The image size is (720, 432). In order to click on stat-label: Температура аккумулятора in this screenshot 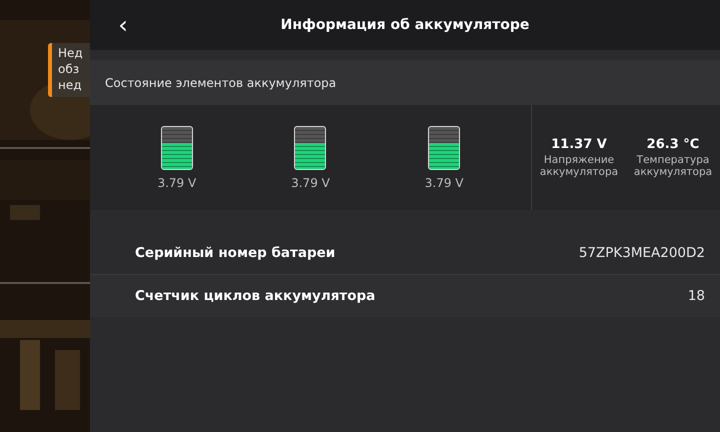, I will do `click(673, 166)`.